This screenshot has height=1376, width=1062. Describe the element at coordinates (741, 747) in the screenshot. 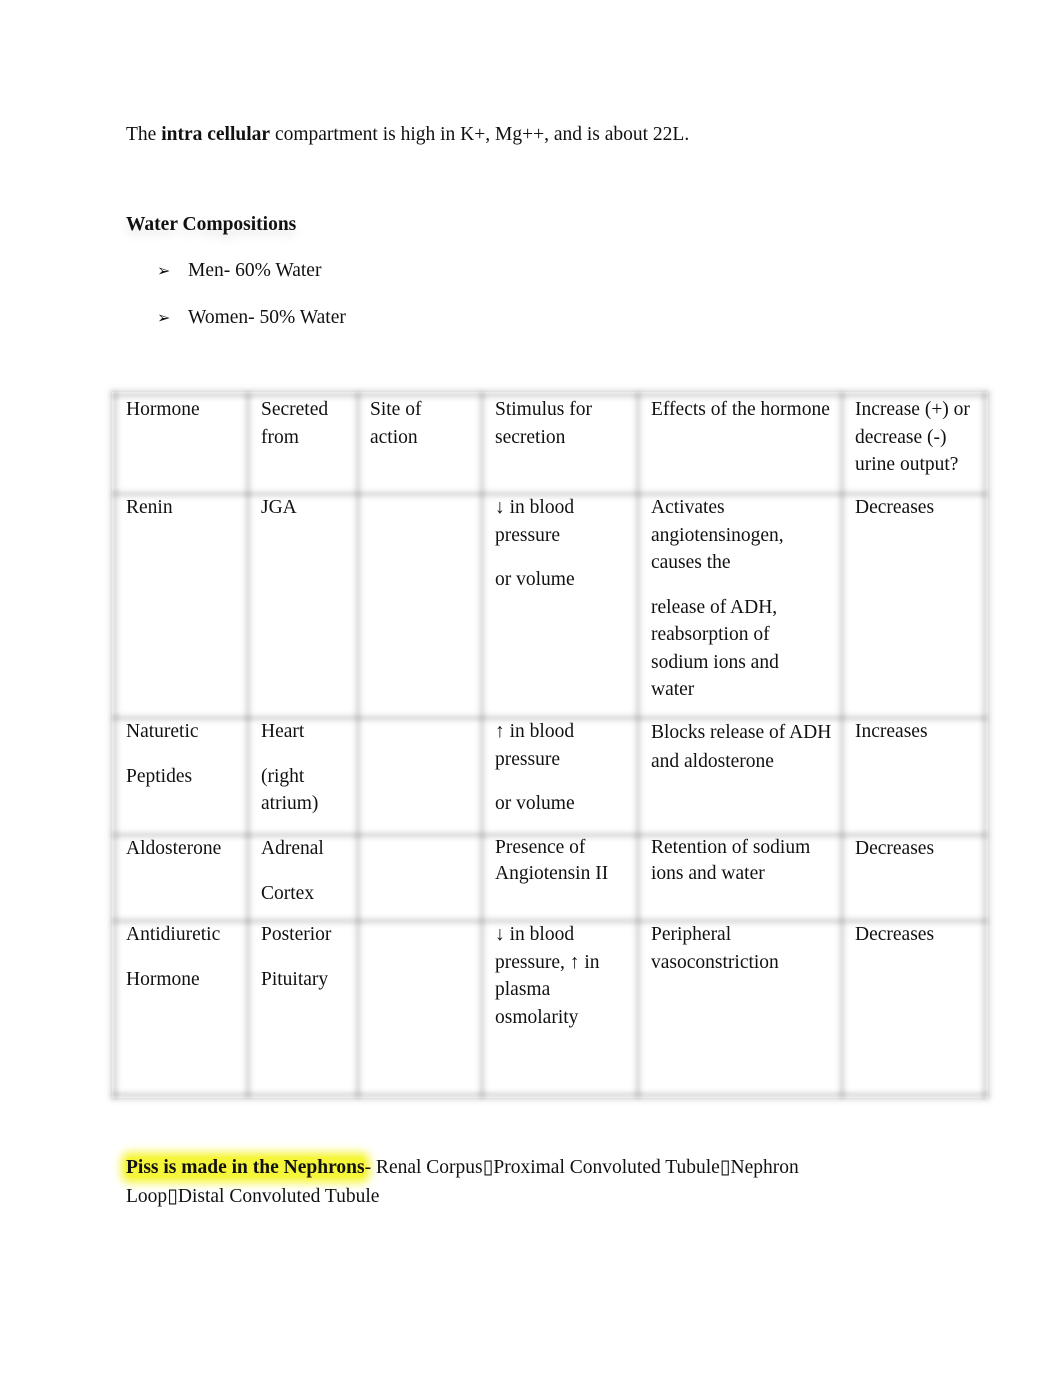

I see `cell-line: Blocks release of ADH and aldosterone` at that location.